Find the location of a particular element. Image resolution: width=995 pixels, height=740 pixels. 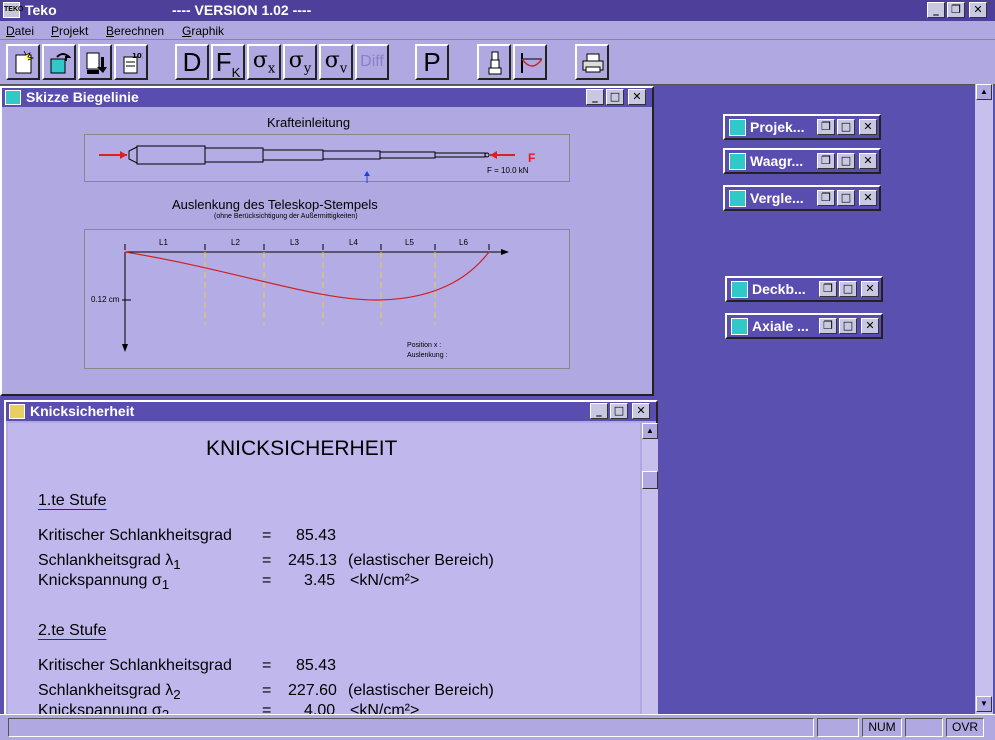

diff-button: Diff is located at coordinates (372, 62).